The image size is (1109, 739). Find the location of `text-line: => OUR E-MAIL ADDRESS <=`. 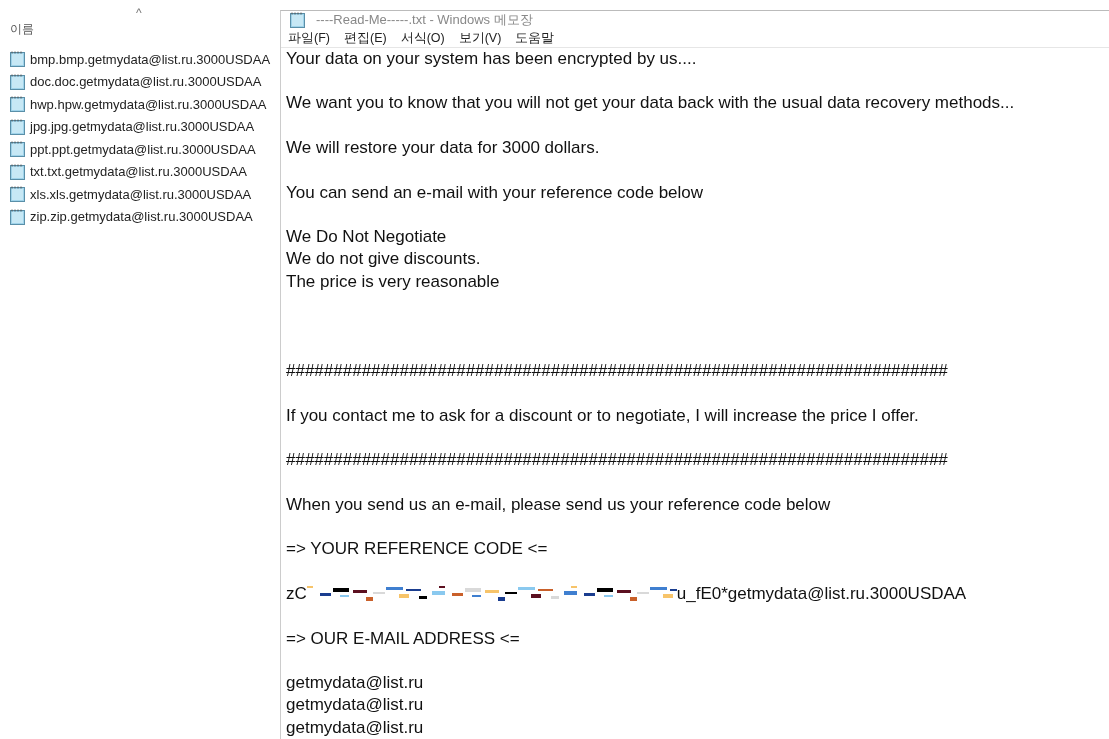

text-line: => OUR E-MAIL ADDRESS <= is located at coordinates (403, 638).